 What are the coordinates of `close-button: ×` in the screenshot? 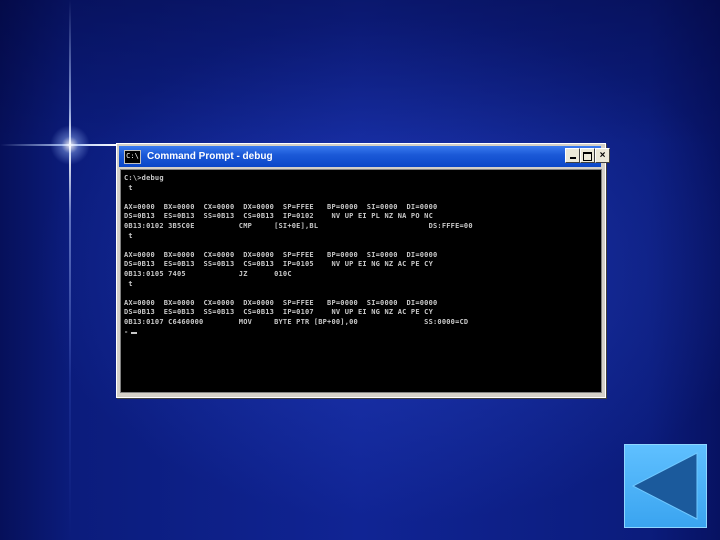 It's located at (602, 155).